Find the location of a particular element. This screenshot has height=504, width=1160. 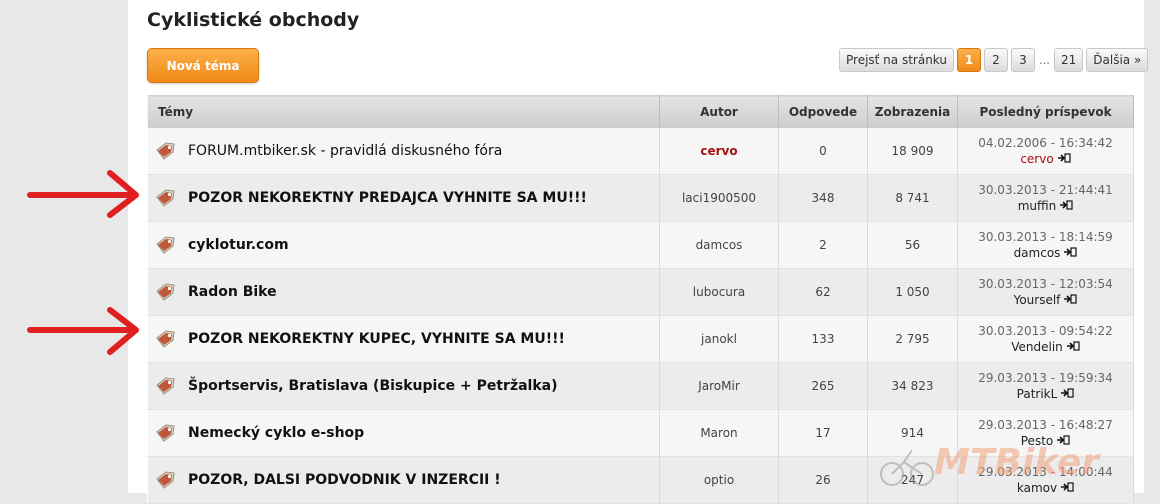

last-post-user-link: PatrikL is located at coordinates (1037, 394).